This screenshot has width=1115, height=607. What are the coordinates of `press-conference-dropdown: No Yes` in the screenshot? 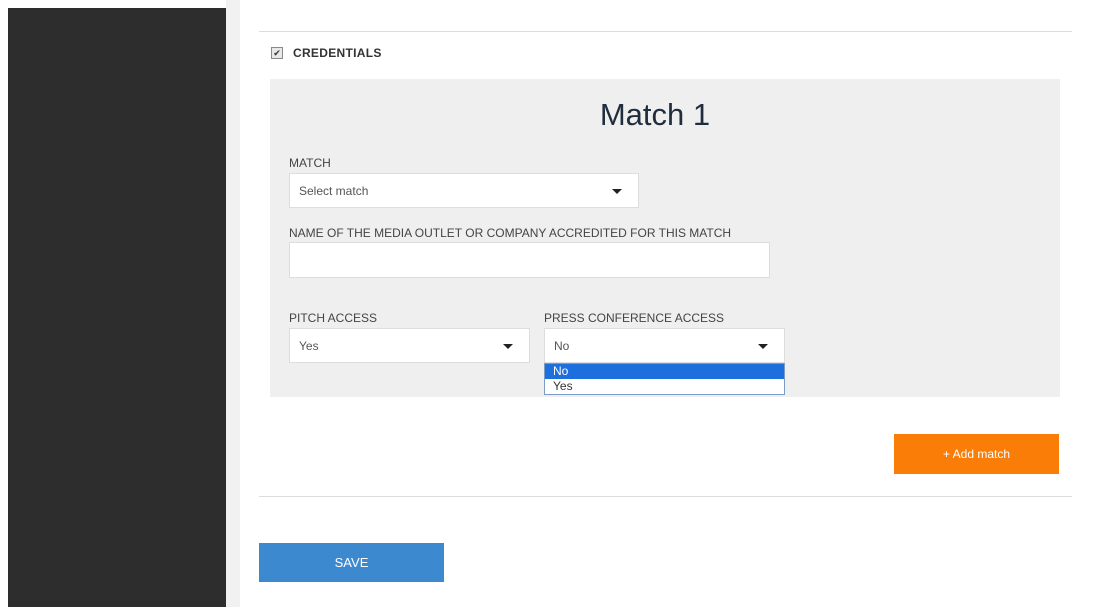 It's located at (664, 379).